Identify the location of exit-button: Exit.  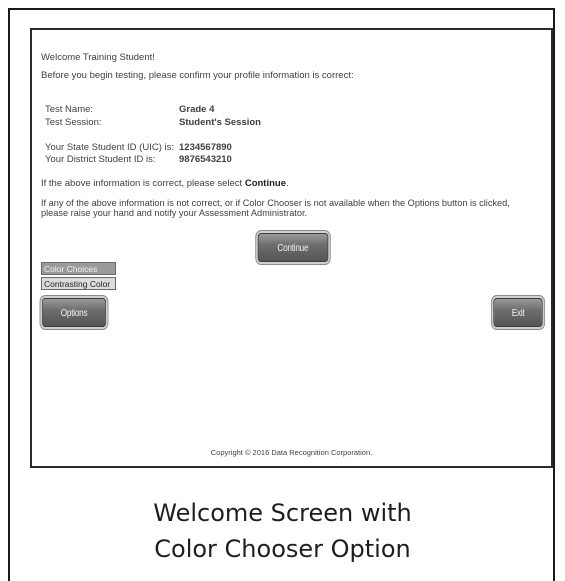
(518, 312).